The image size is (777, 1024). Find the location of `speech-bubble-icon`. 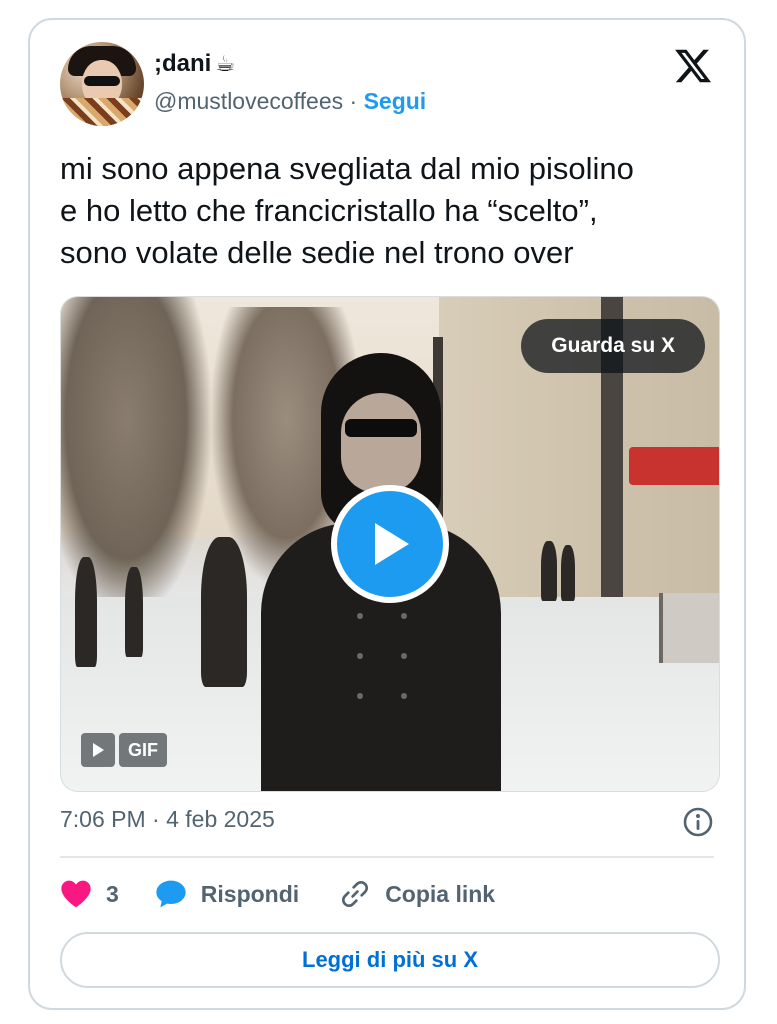

speech-bubble-icon is located at coordinates (171, 894).